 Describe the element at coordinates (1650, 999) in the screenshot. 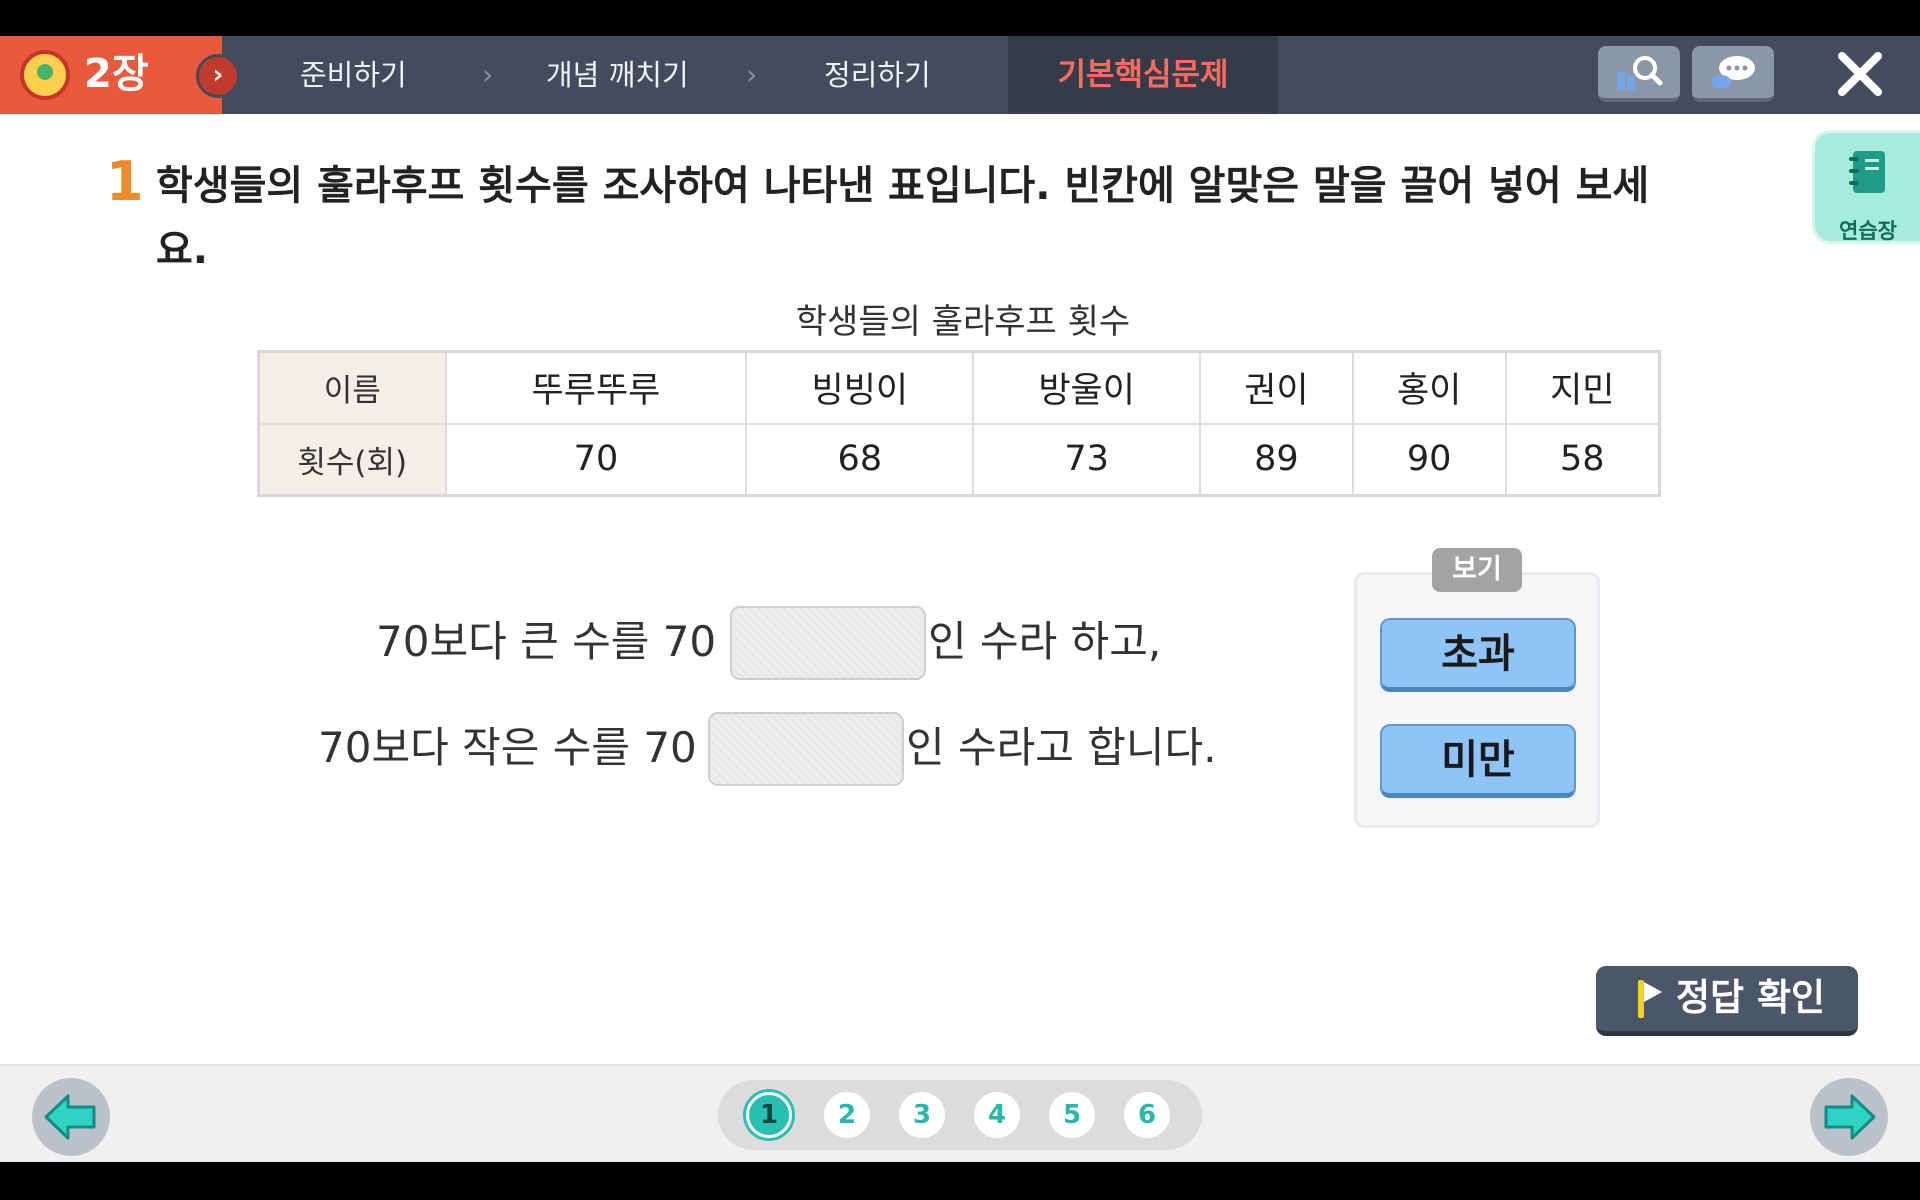

I see `flag-icon` at that location.